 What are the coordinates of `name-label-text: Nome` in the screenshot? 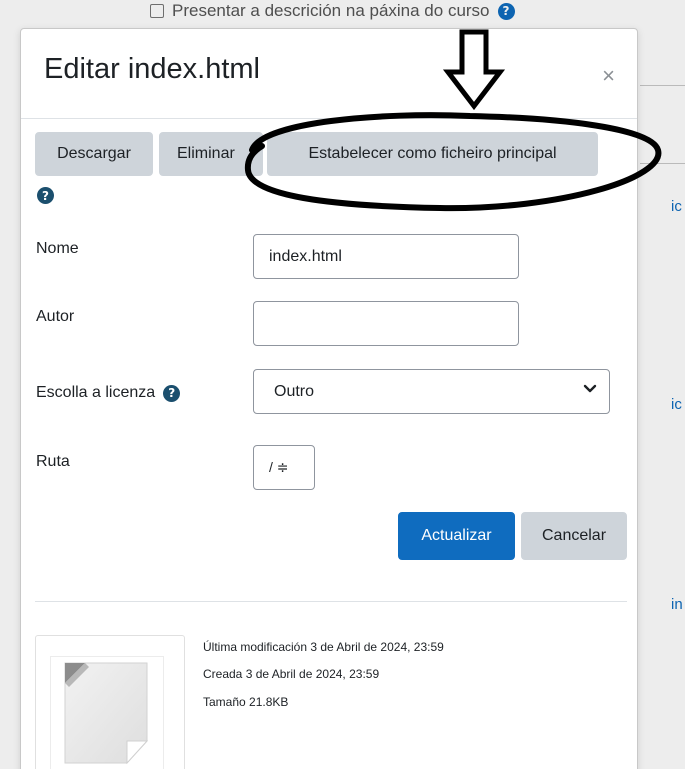 It's located at (57, 248).